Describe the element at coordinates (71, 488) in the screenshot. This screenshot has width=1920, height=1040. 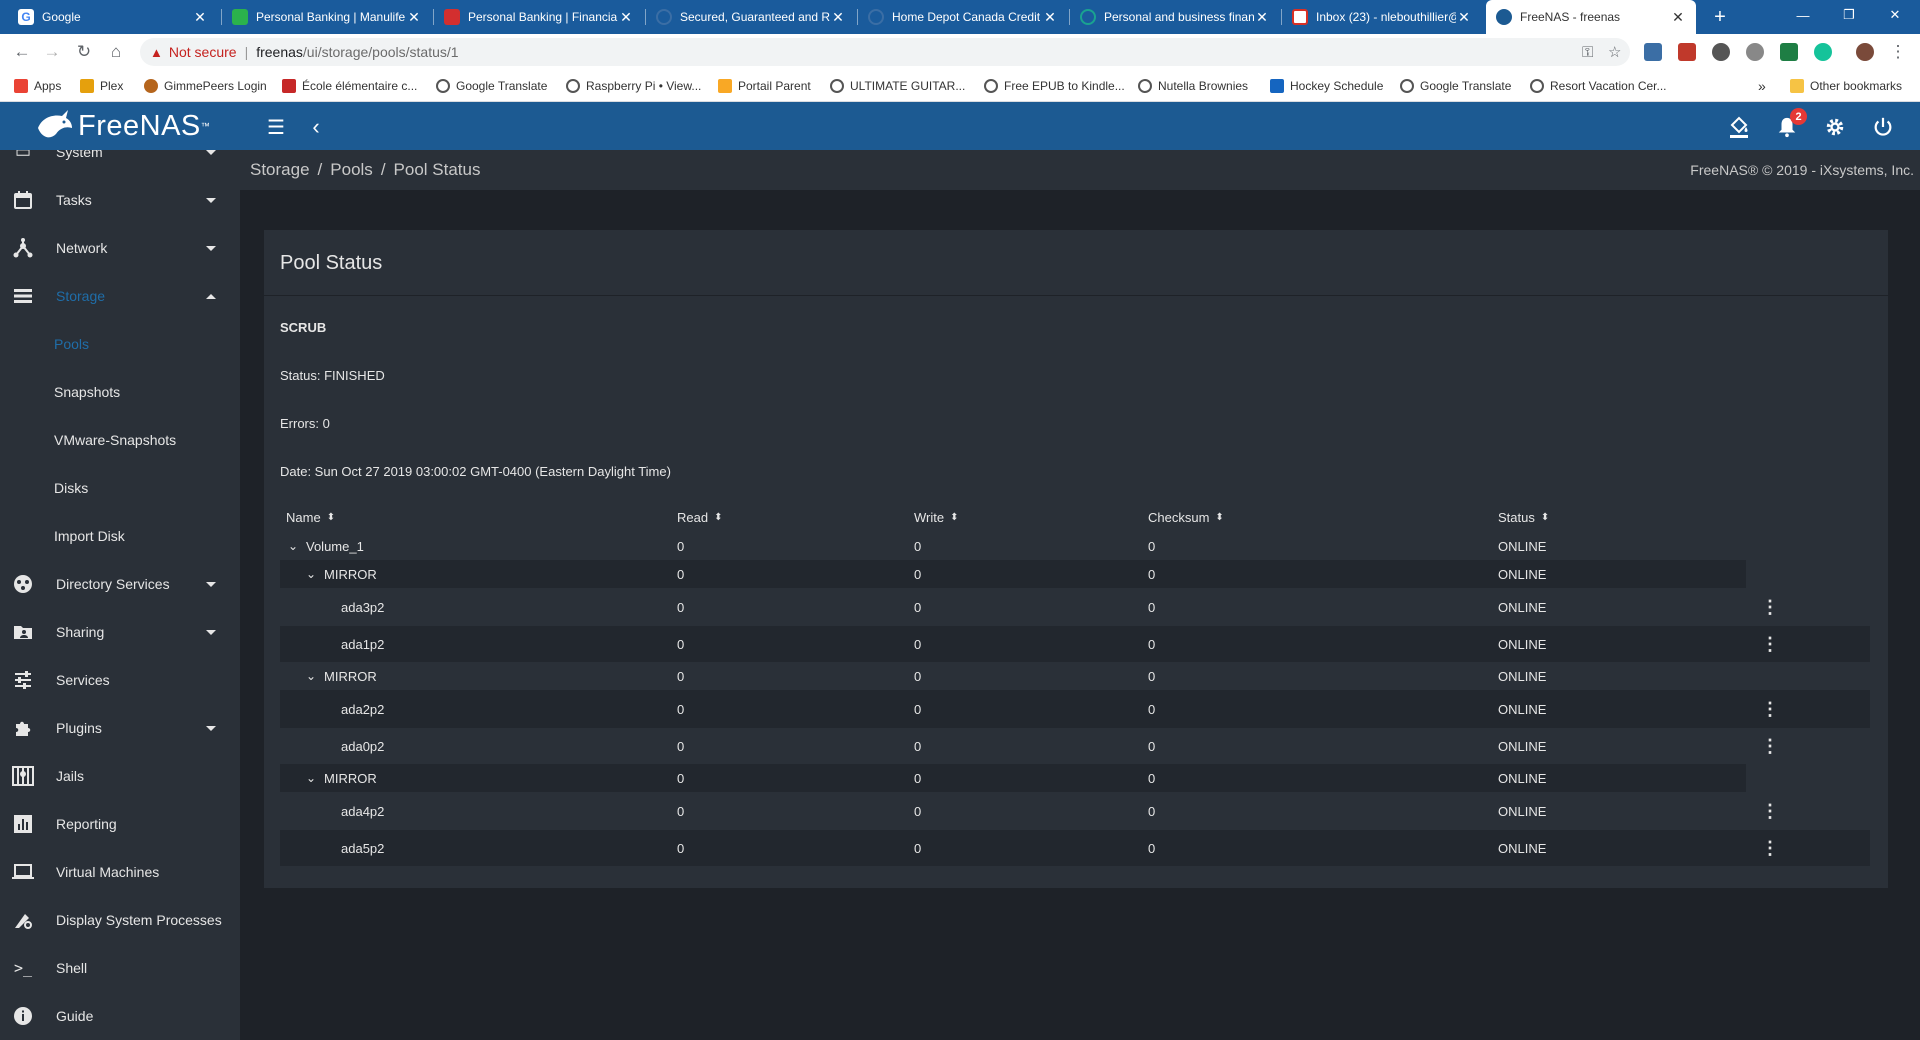
I see `sidebar-subitem-disks: Disks` at that location.